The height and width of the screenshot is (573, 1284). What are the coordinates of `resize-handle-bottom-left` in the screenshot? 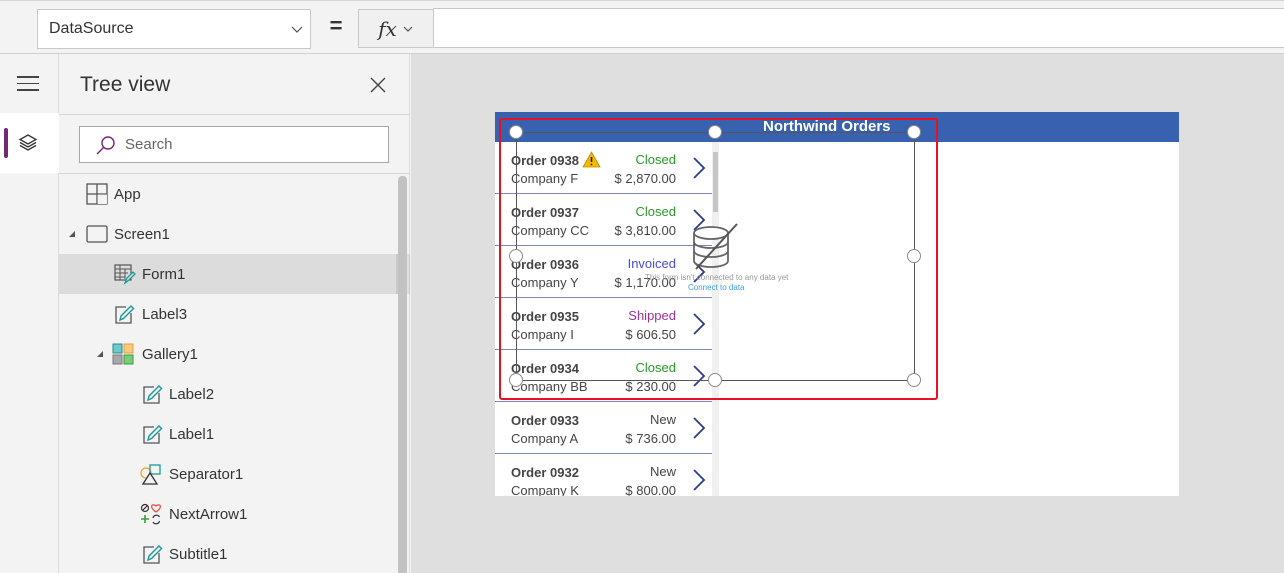 It's located at (516, 380).